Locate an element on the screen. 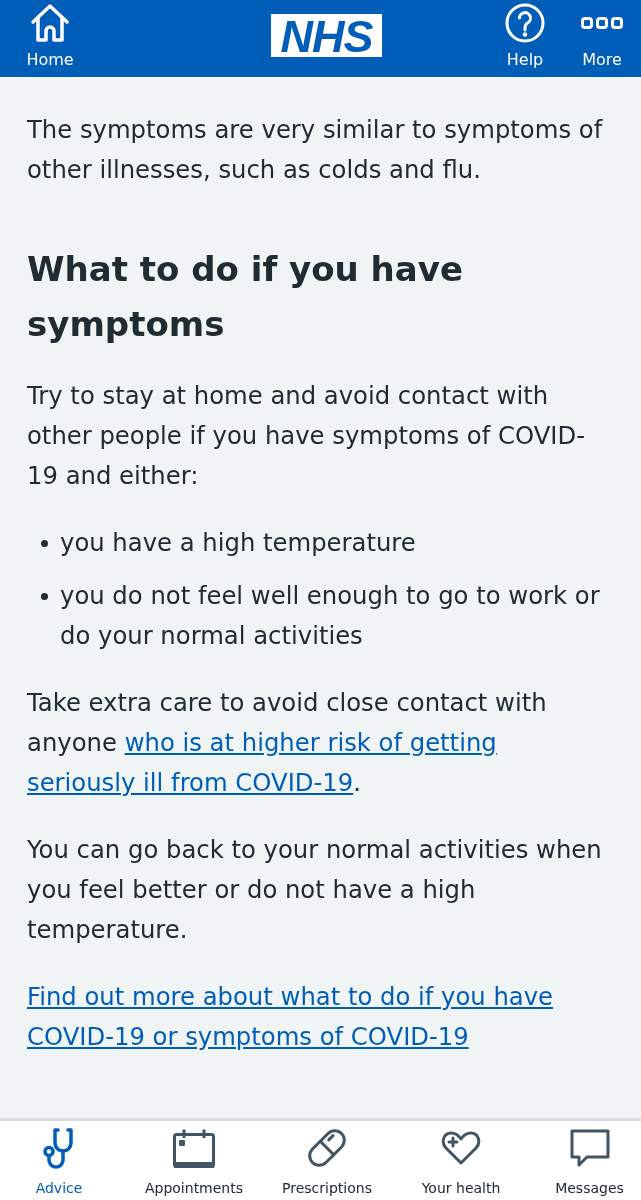 Image resolution: width=641 pixels, height=1200 pixels. section-heading: What to do if you have symptoms is located at coordinates (245, 297).